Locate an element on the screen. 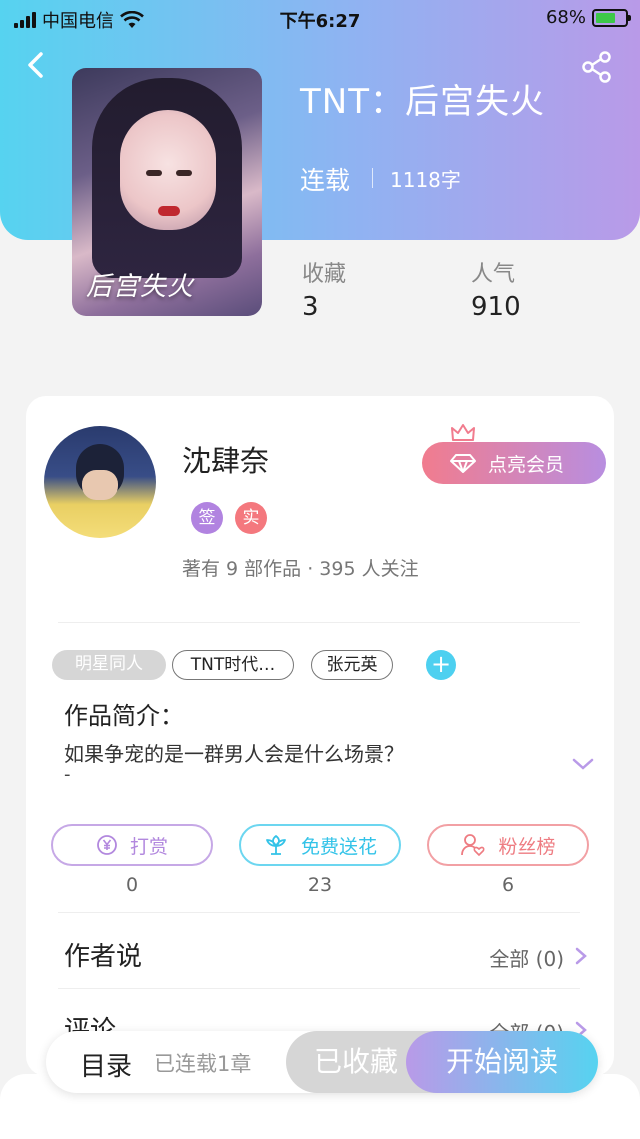 Image resolution: width=640 pixels, height=1139 pixels. chevron-right-icon is located at coordinates (581, 956).